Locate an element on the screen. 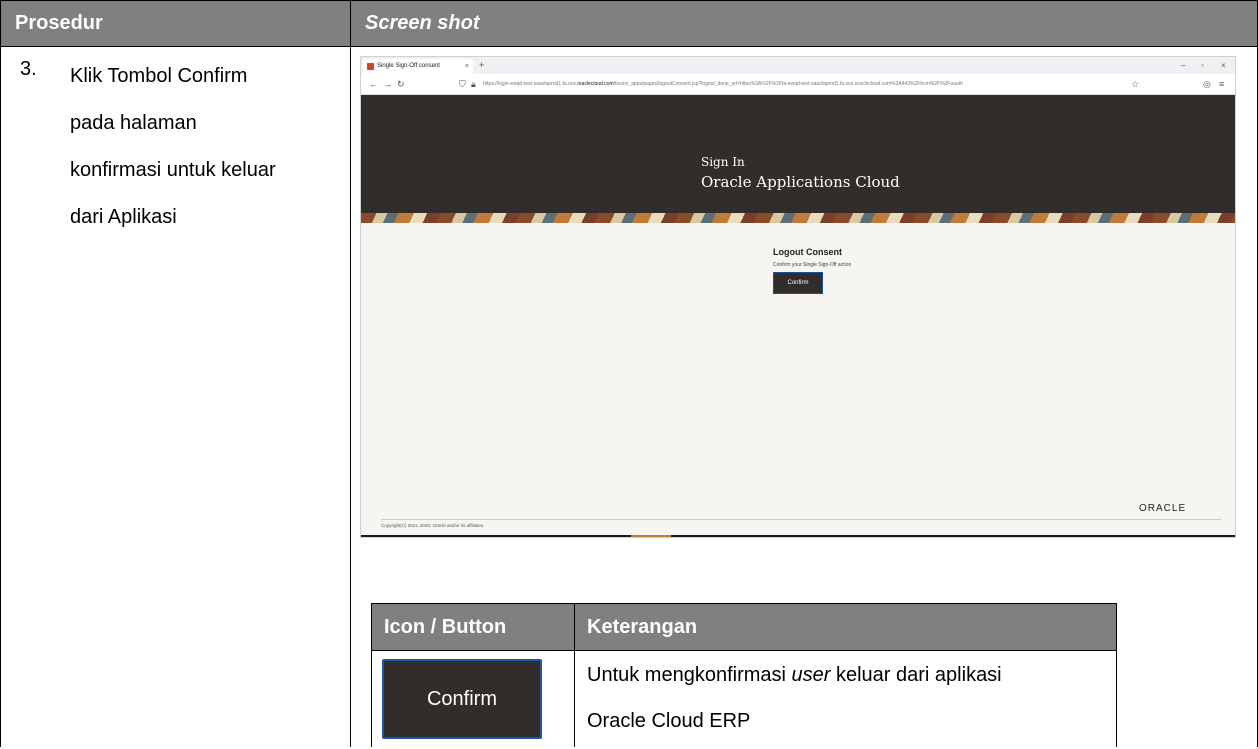 This screenshot has width=1258, height=749. menu-icon: ≡ is located at coordinates (1221, 84).